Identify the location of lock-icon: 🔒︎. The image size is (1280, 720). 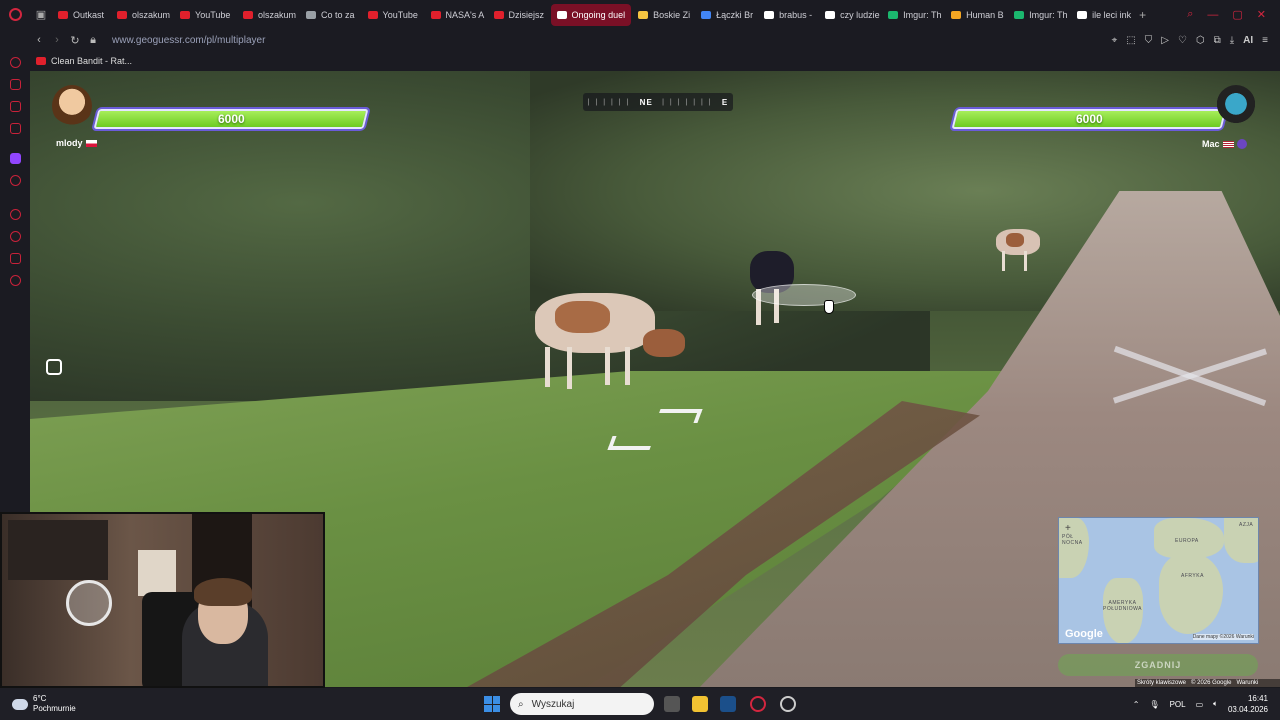
(93, 39).